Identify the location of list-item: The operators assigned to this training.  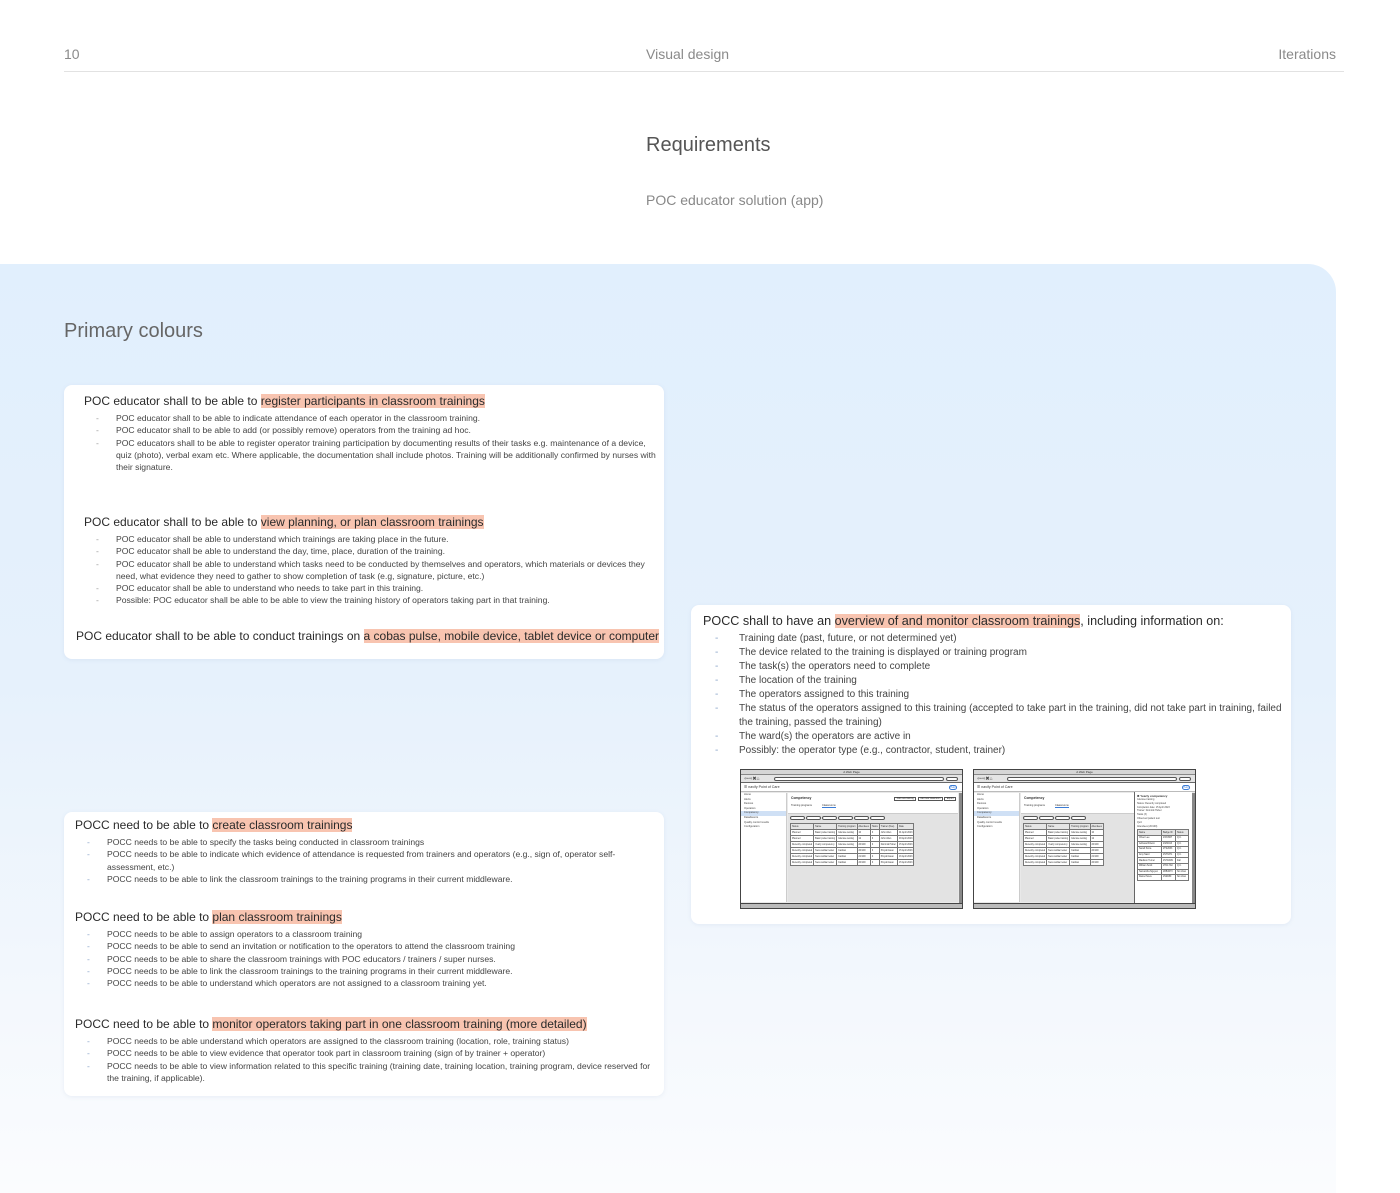
(993, 695).